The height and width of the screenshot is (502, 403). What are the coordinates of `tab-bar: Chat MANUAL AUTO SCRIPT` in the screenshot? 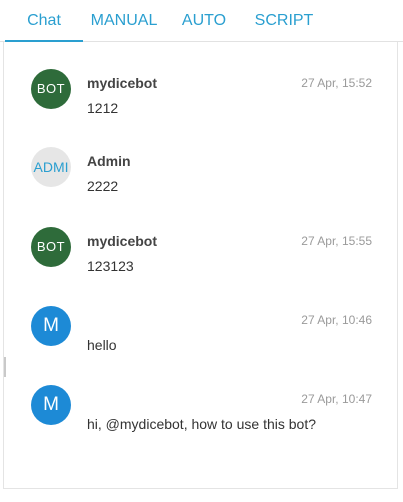 It's located at (201, 21).